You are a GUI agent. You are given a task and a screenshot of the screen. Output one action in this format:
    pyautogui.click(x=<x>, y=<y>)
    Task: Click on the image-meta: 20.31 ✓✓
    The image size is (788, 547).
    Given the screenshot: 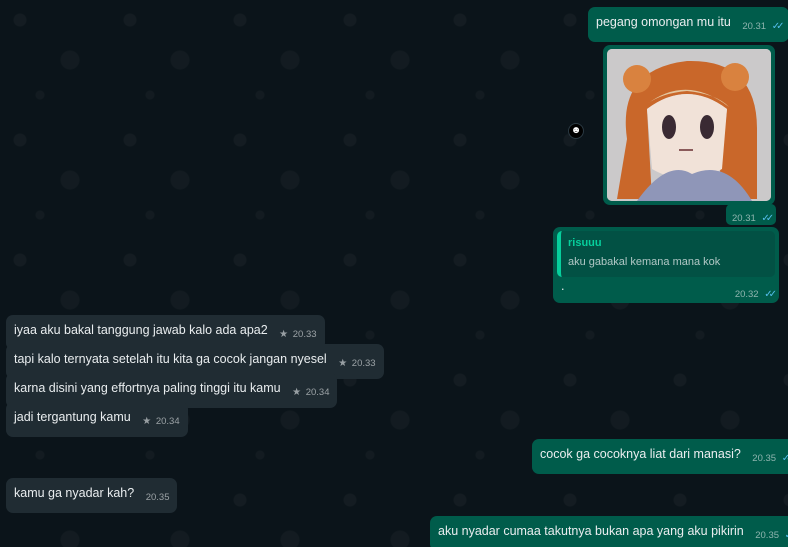 What is the action you would take?
    pyautogui.click(x=751, y=214)
    